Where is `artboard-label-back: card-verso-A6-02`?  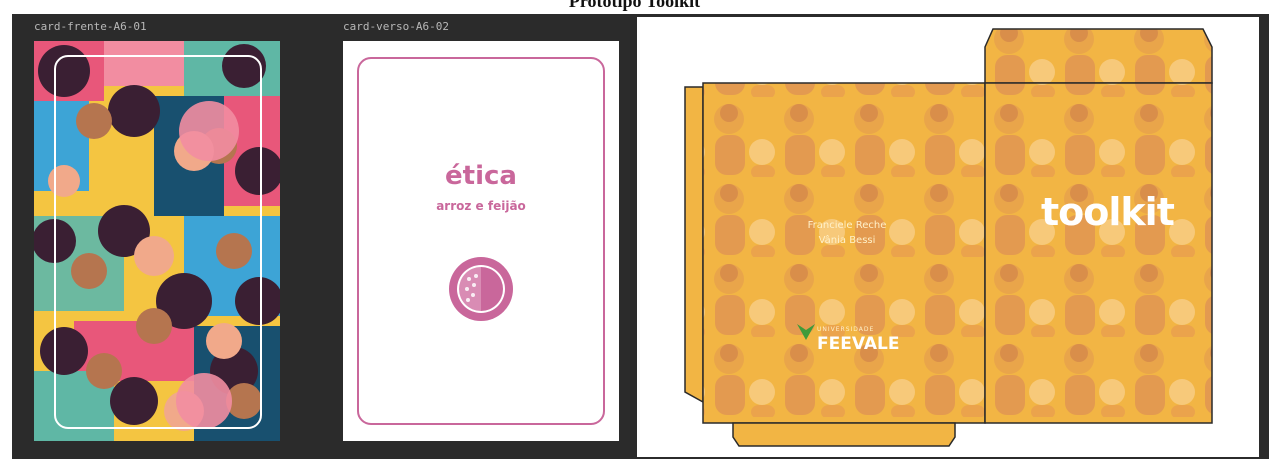 artboard-label-back: card-verso-A6-02 is located at coordinates (396, 26).